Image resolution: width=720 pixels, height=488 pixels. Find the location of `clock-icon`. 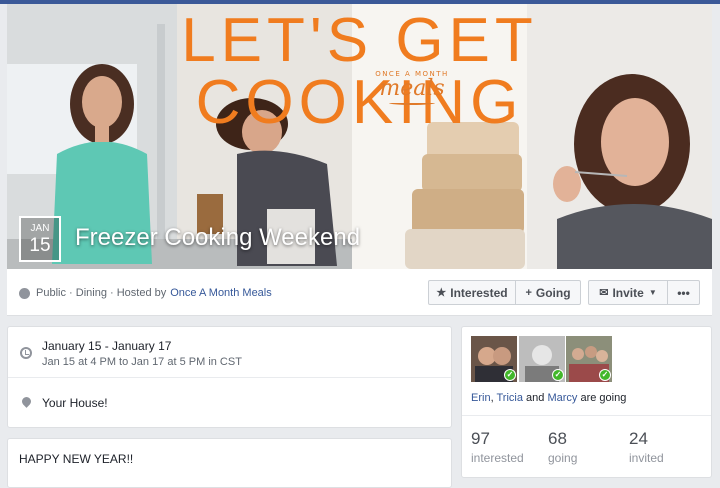

clock-icon is located at coordinates (26, 353).